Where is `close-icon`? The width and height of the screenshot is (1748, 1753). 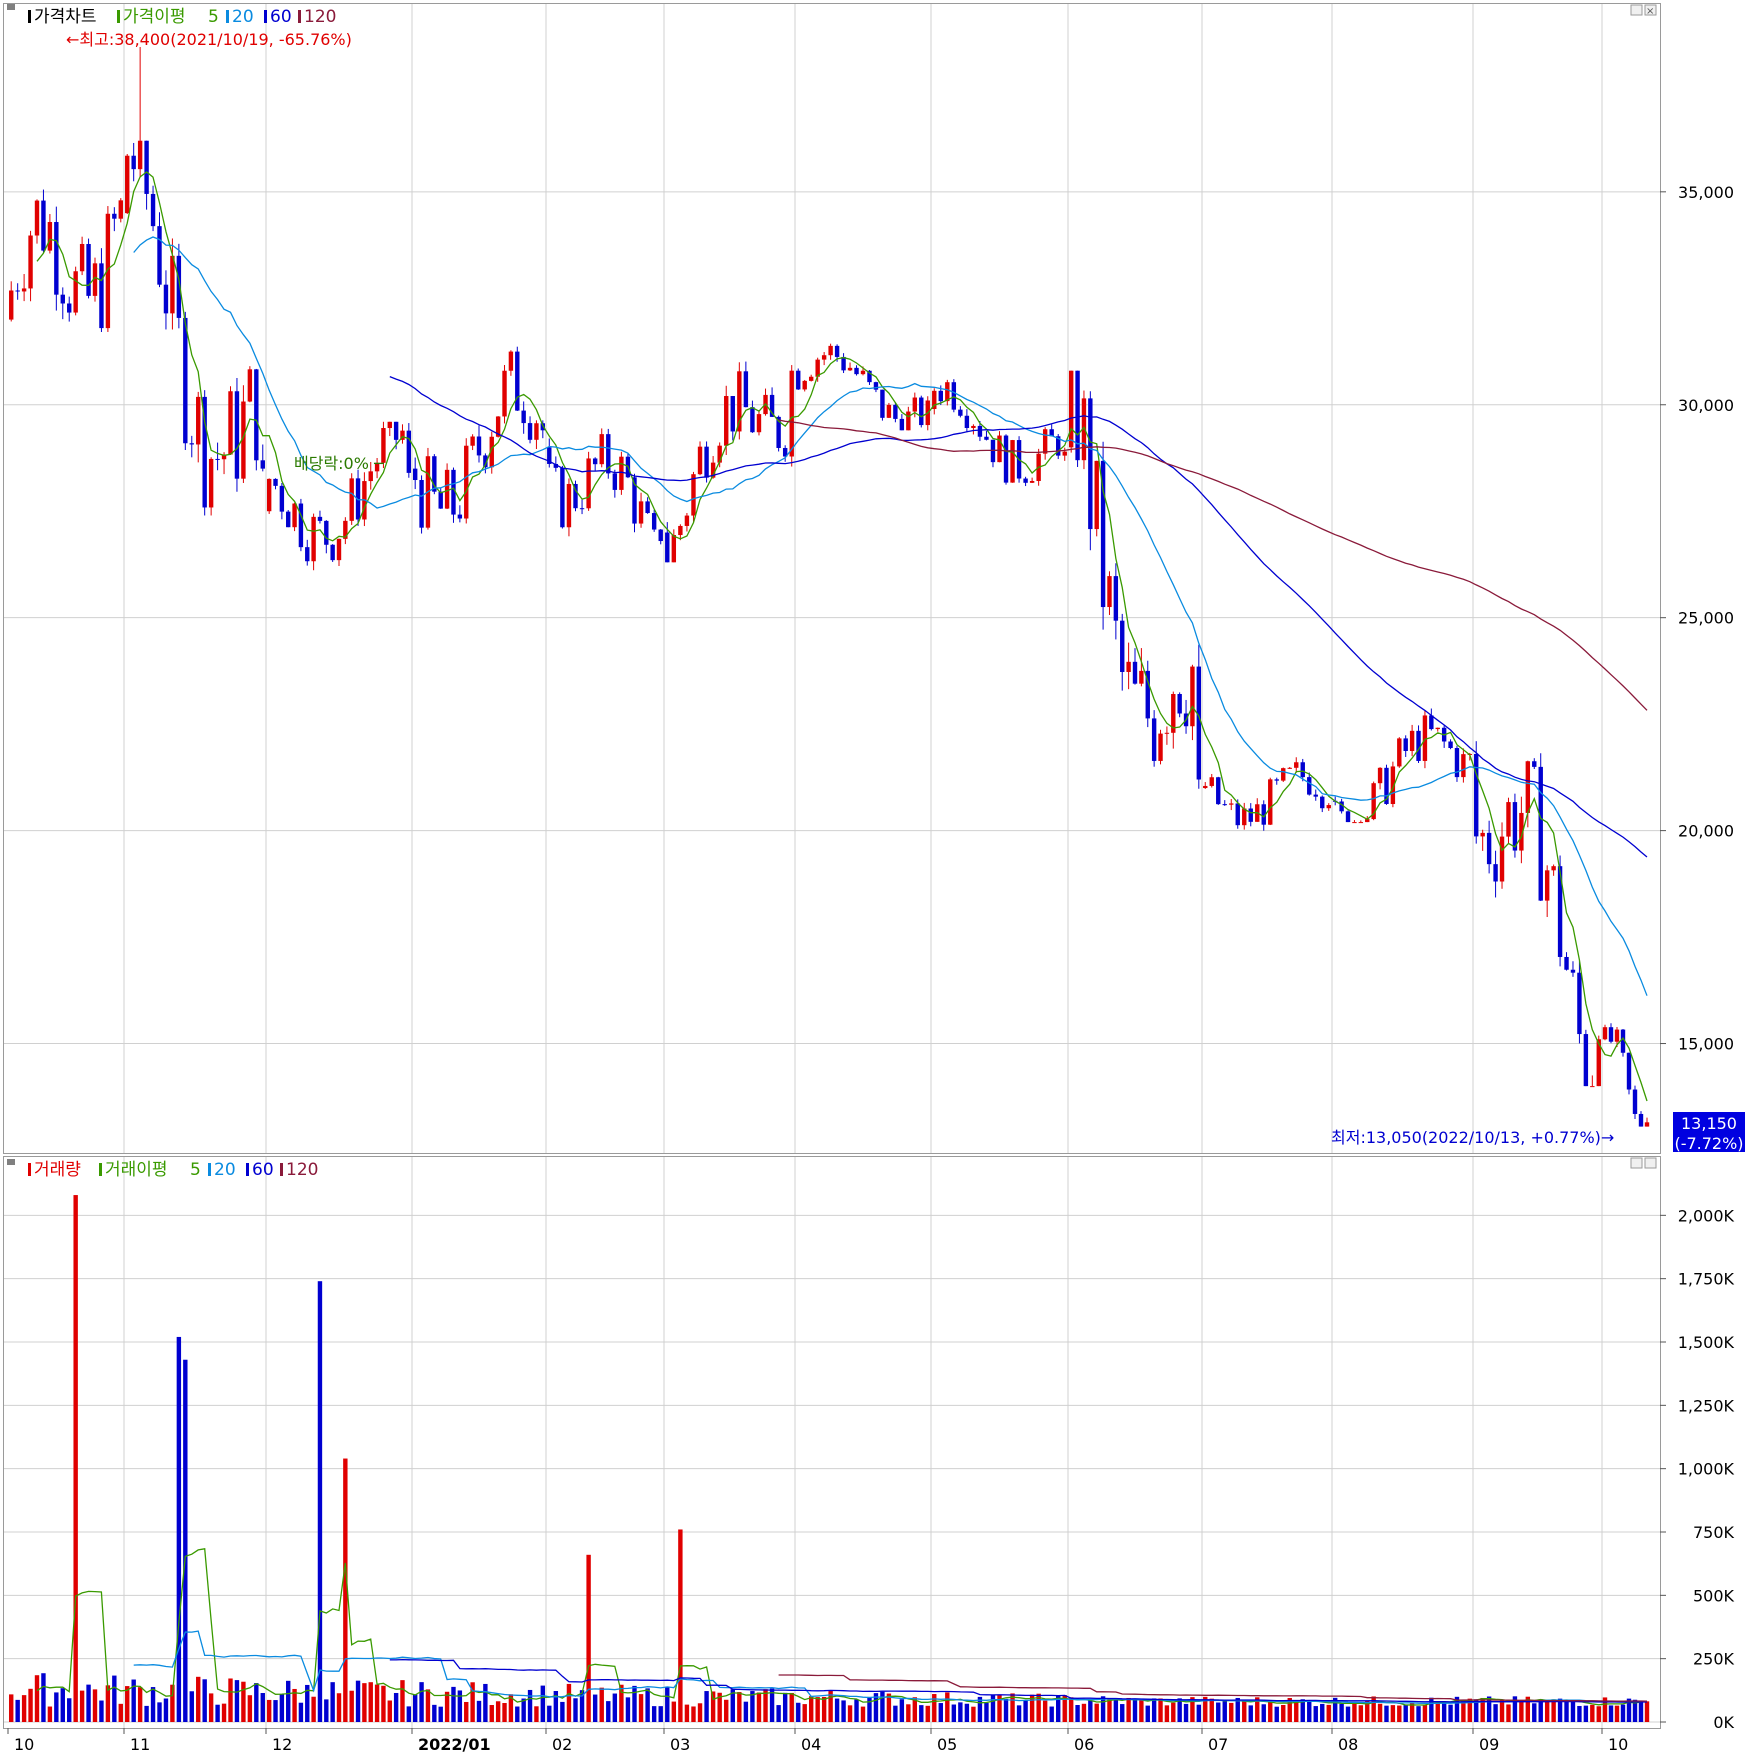 close-icon is located at coordinates (1650, 1163).